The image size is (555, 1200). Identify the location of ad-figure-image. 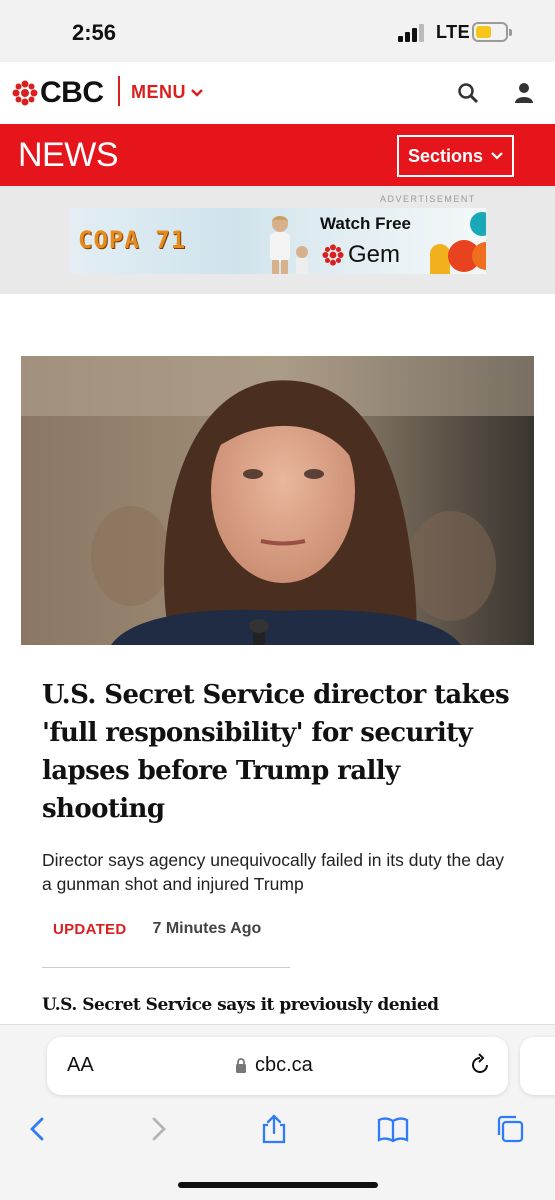
(289, 245).